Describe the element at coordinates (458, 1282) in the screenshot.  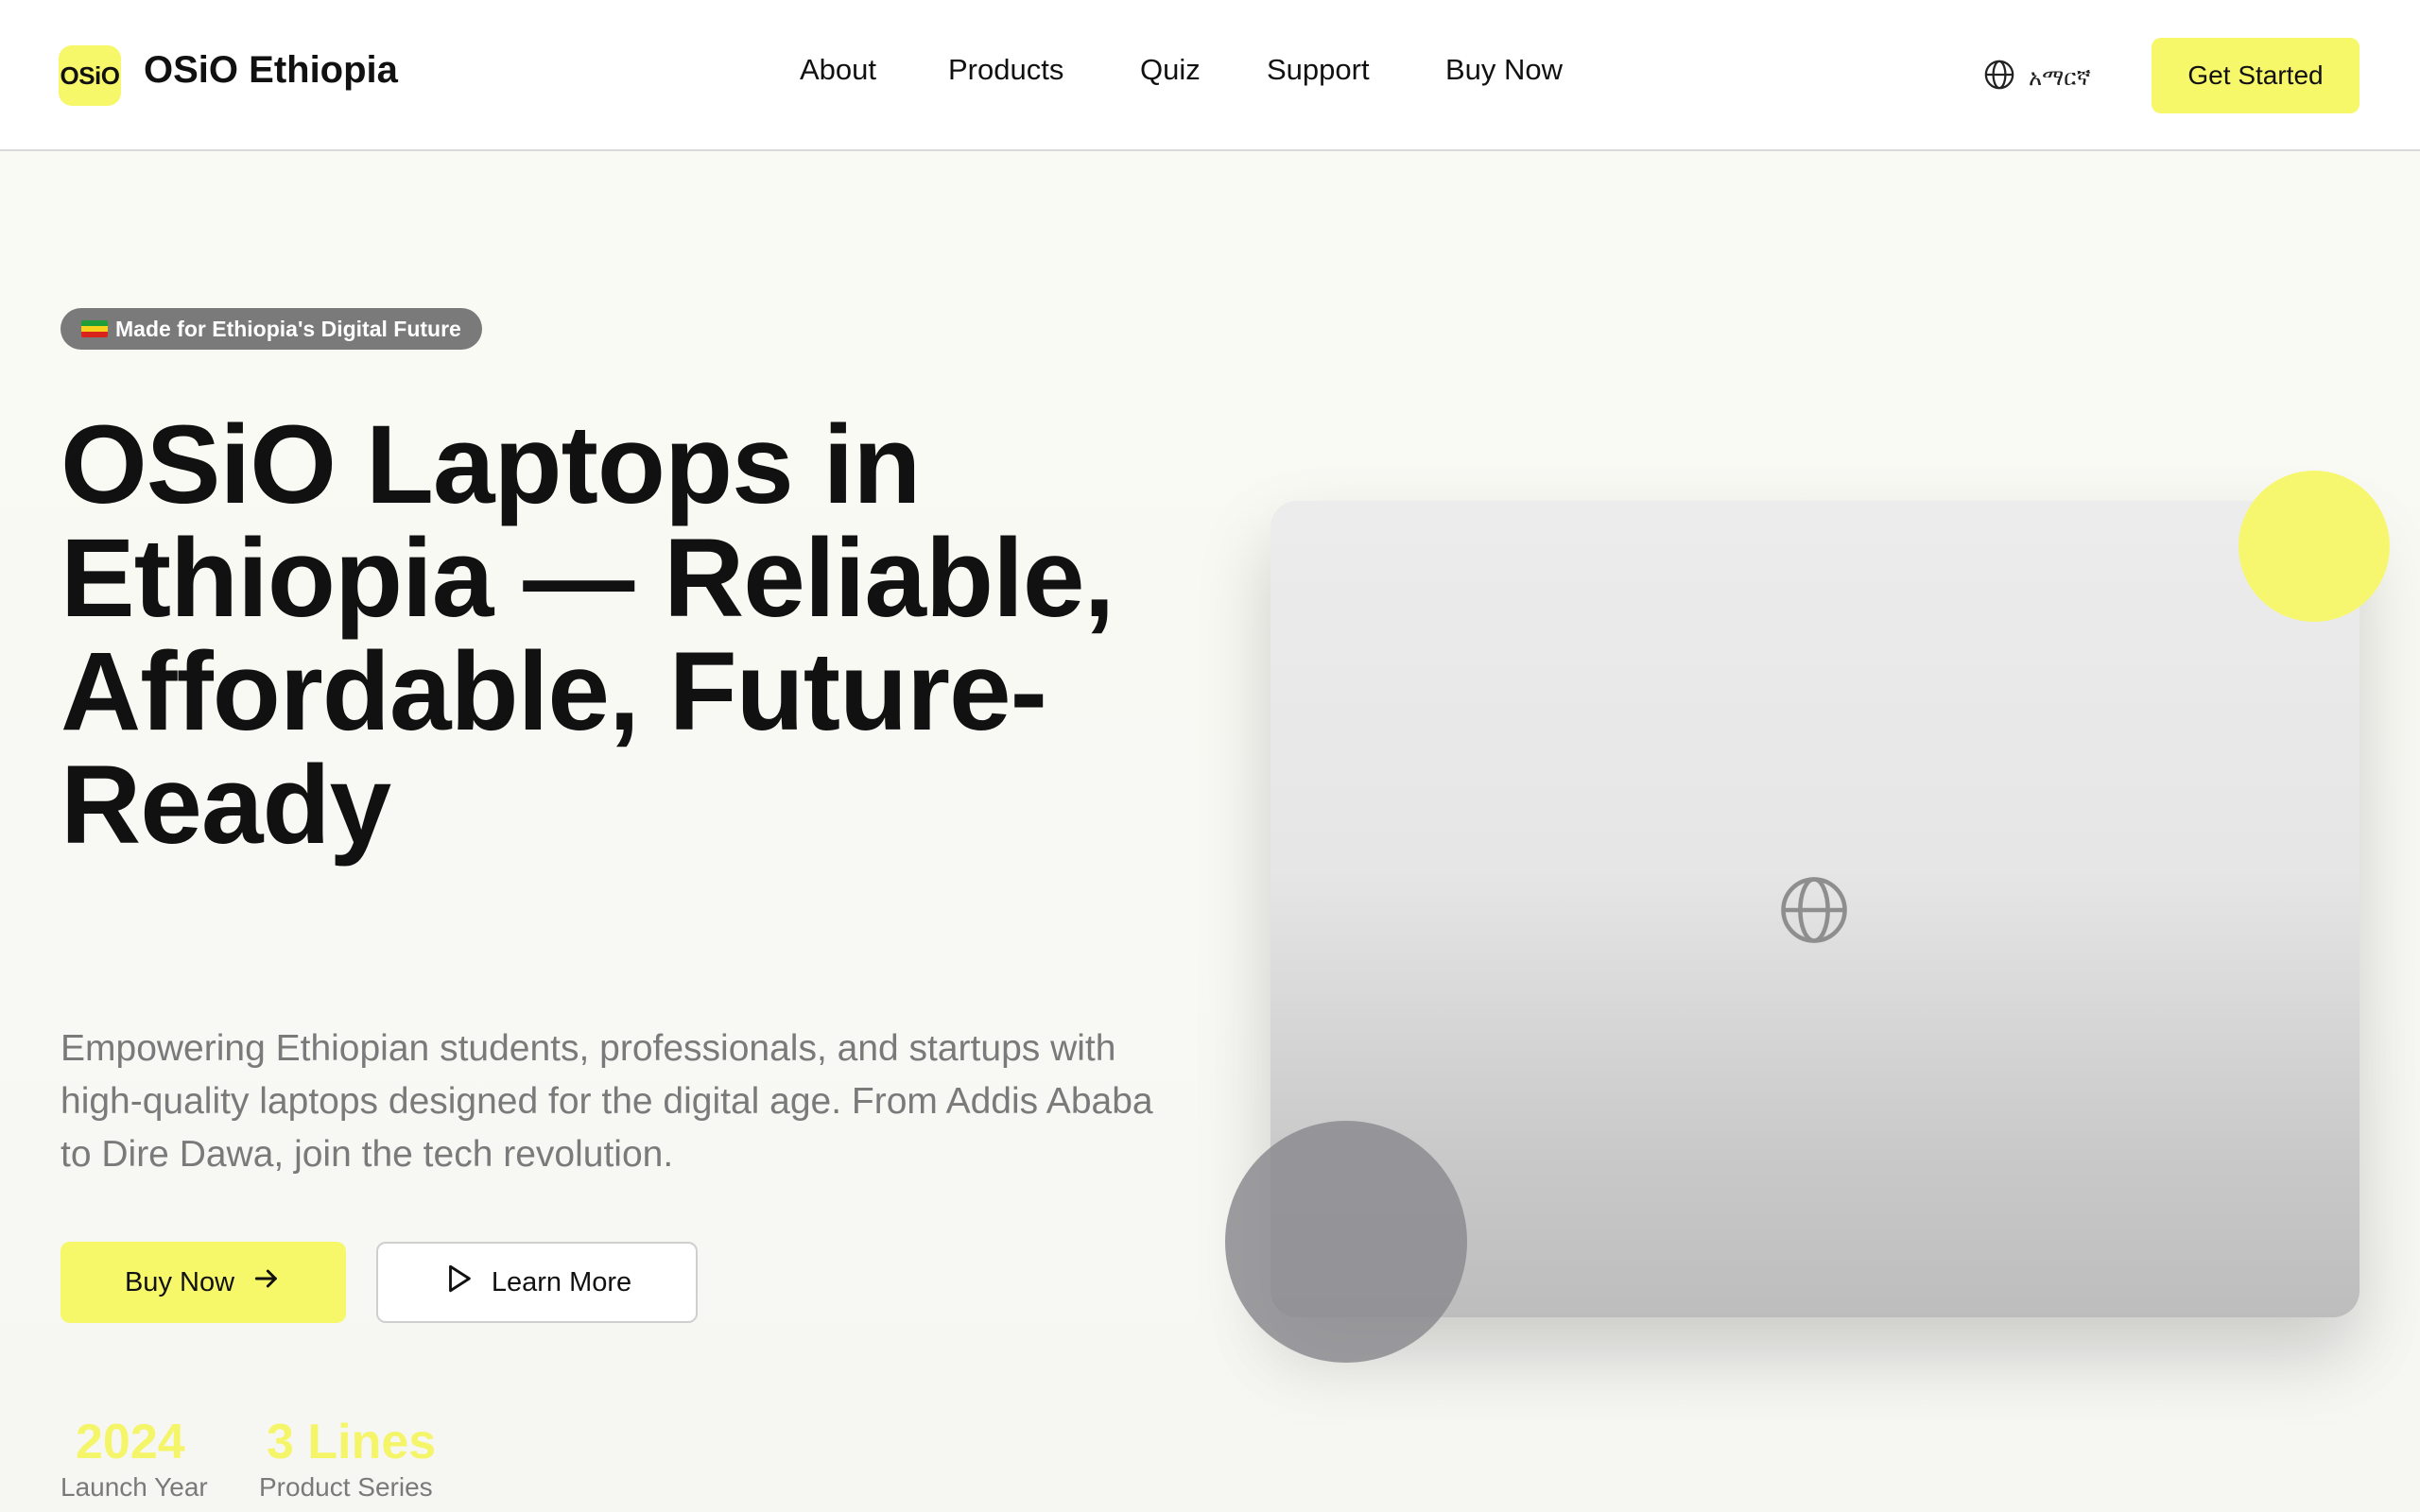
I see `play-icon` at that location.